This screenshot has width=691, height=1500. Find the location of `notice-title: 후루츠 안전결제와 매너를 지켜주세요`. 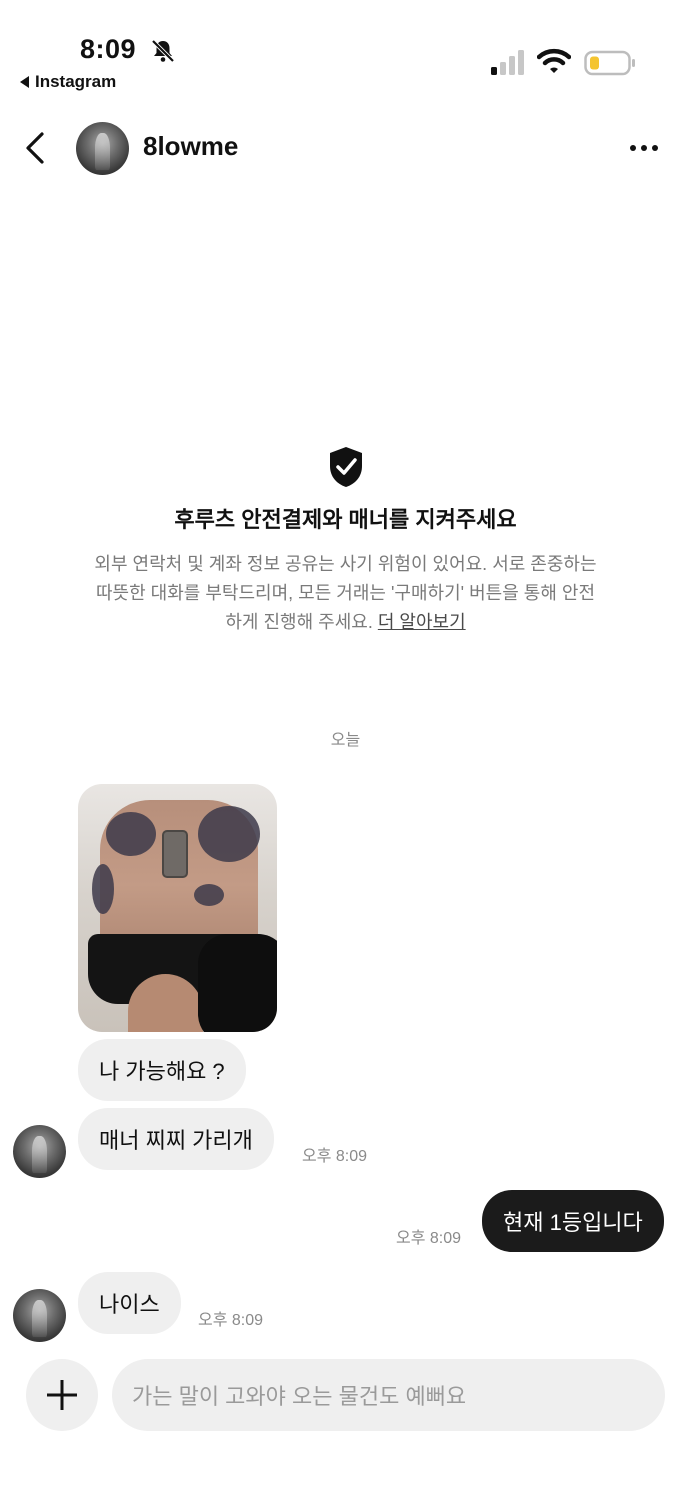

notice-title: 후루츠 안전결제와 매너를 지켜주세요 is located at coordinates (345, 519).